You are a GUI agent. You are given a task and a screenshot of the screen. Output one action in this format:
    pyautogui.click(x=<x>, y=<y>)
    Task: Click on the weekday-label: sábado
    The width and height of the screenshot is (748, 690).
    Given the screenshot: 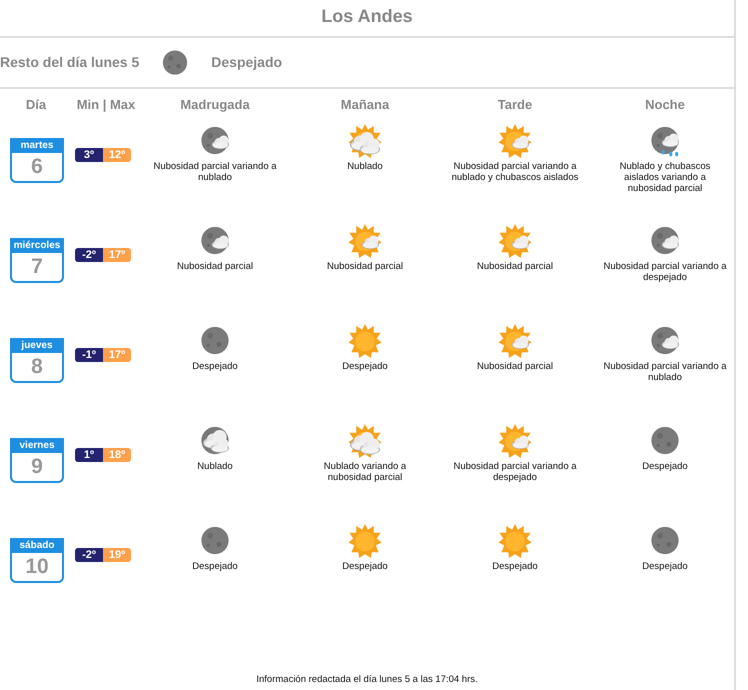 What is the action you would take?
    pyautogui.click(x=37, y=545)
    